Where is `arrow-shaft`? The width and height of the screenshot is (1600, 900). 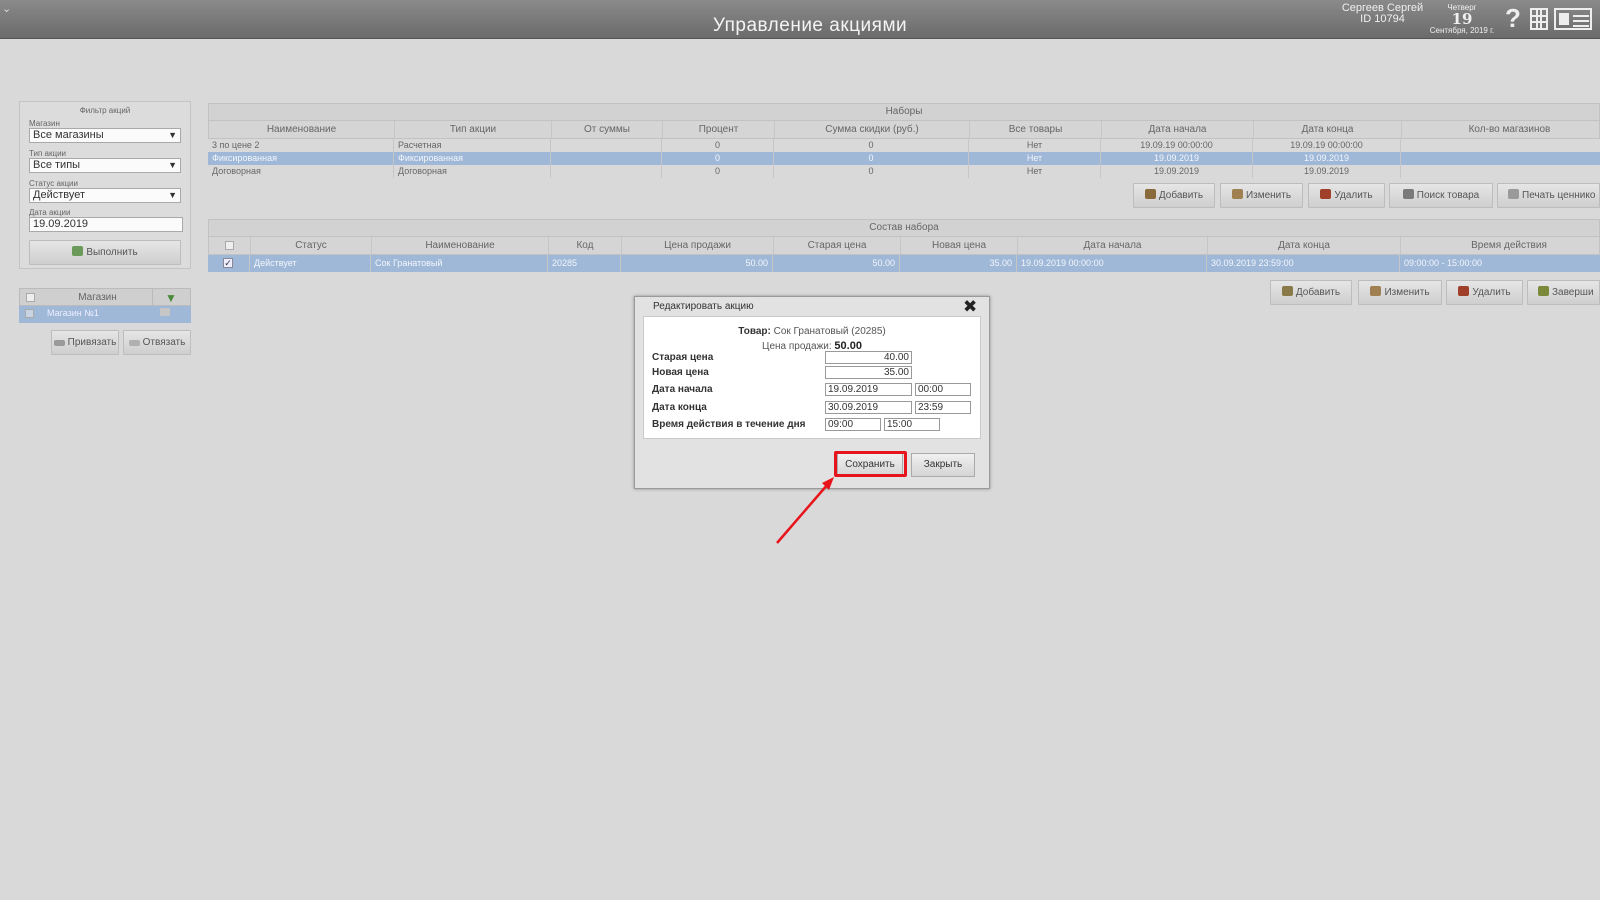
arrow-shaft is located at coordinates (802, 513).